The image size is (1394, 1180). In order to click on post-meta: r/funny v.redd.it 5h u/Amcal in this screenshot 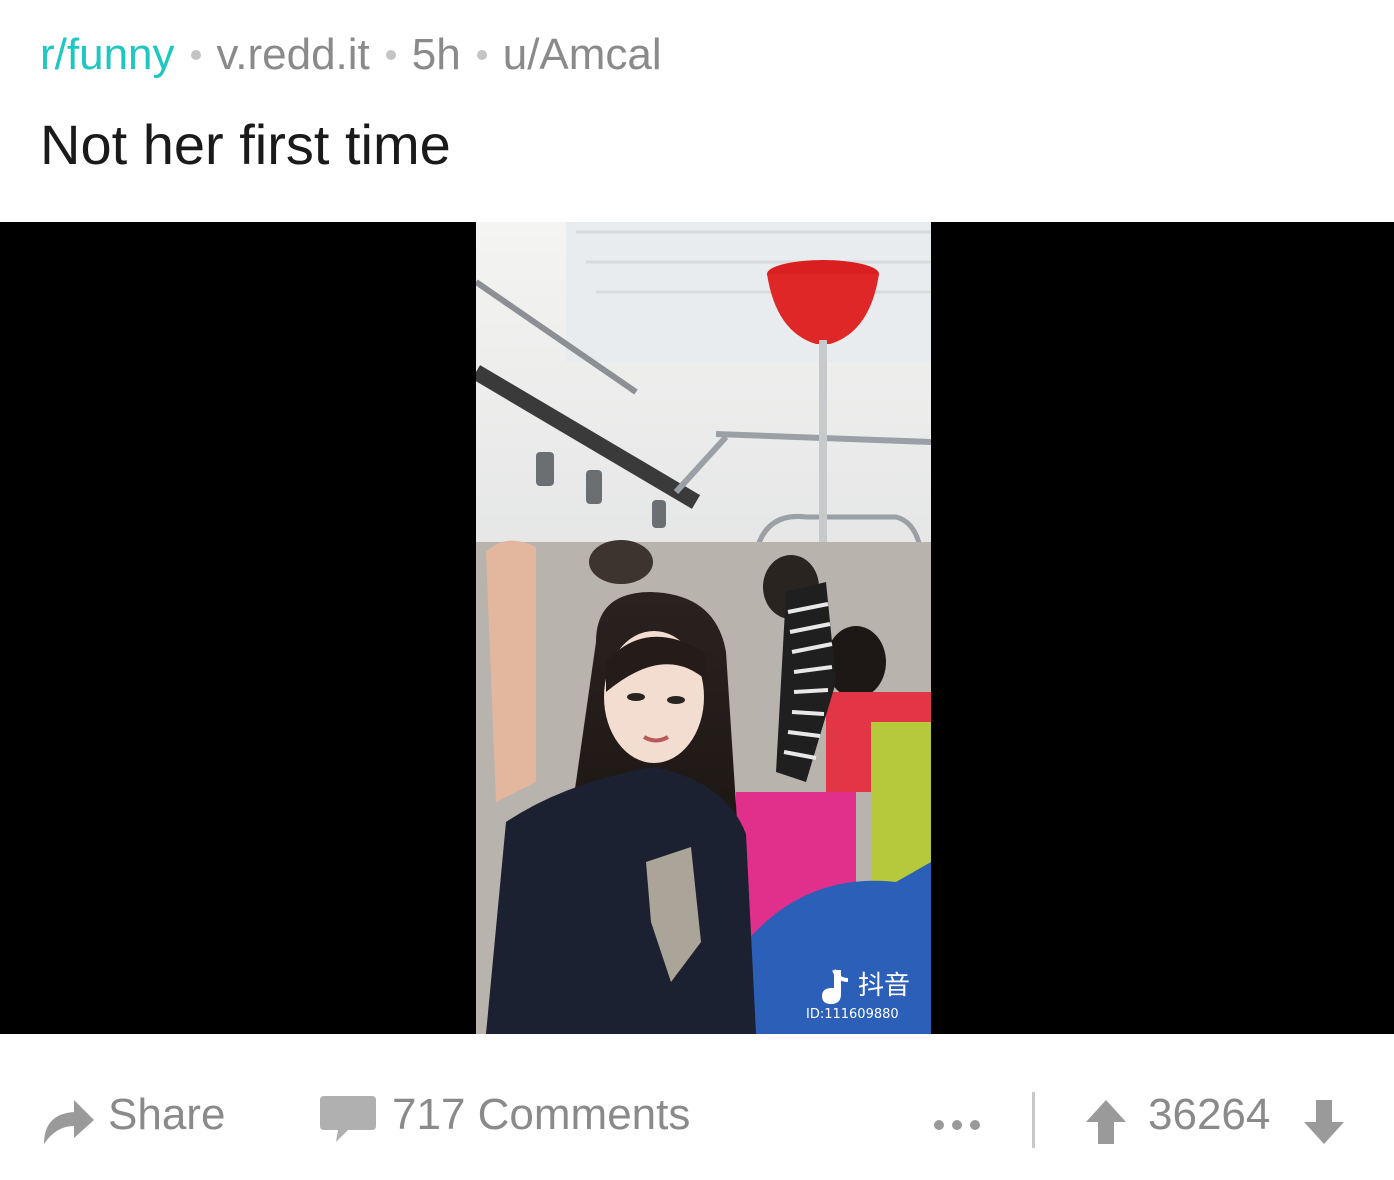, I will do `click(351, 55)`.